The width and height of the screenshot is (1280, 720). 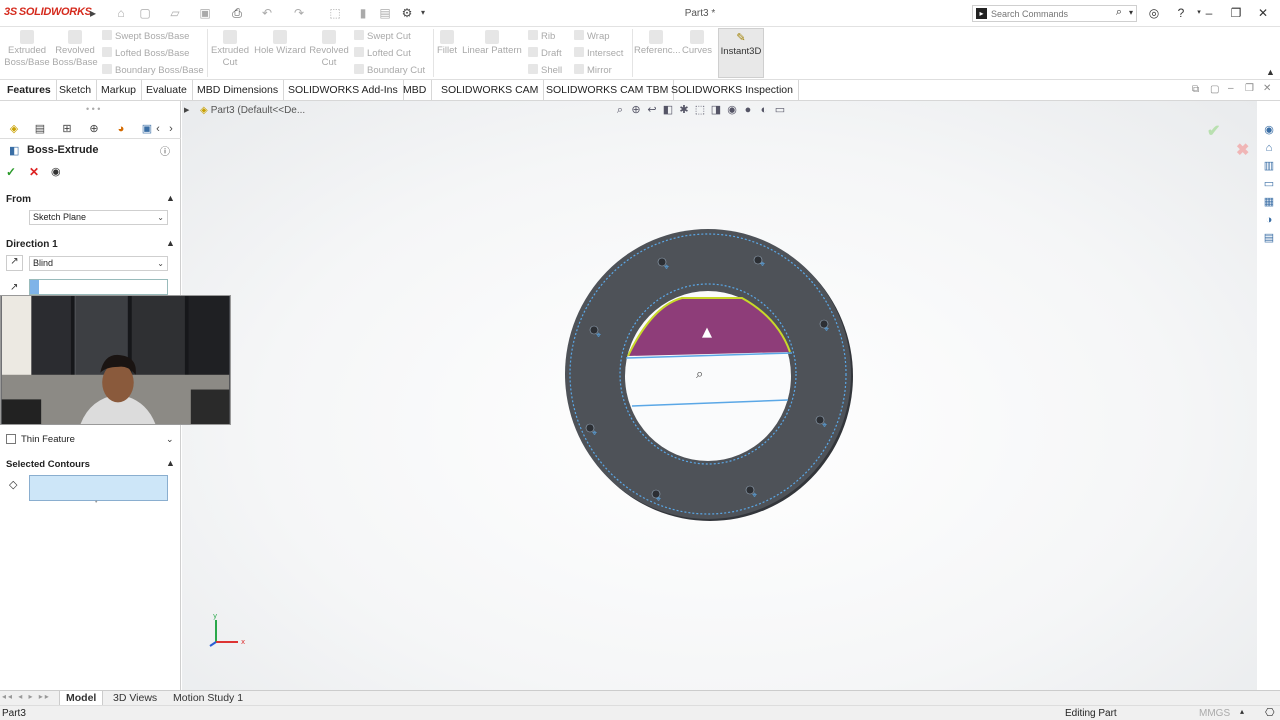 What do you see at coordinates (764, 110) in the screenshot?
I see `scene-icon: ◐` at bounding box center [764, 110].